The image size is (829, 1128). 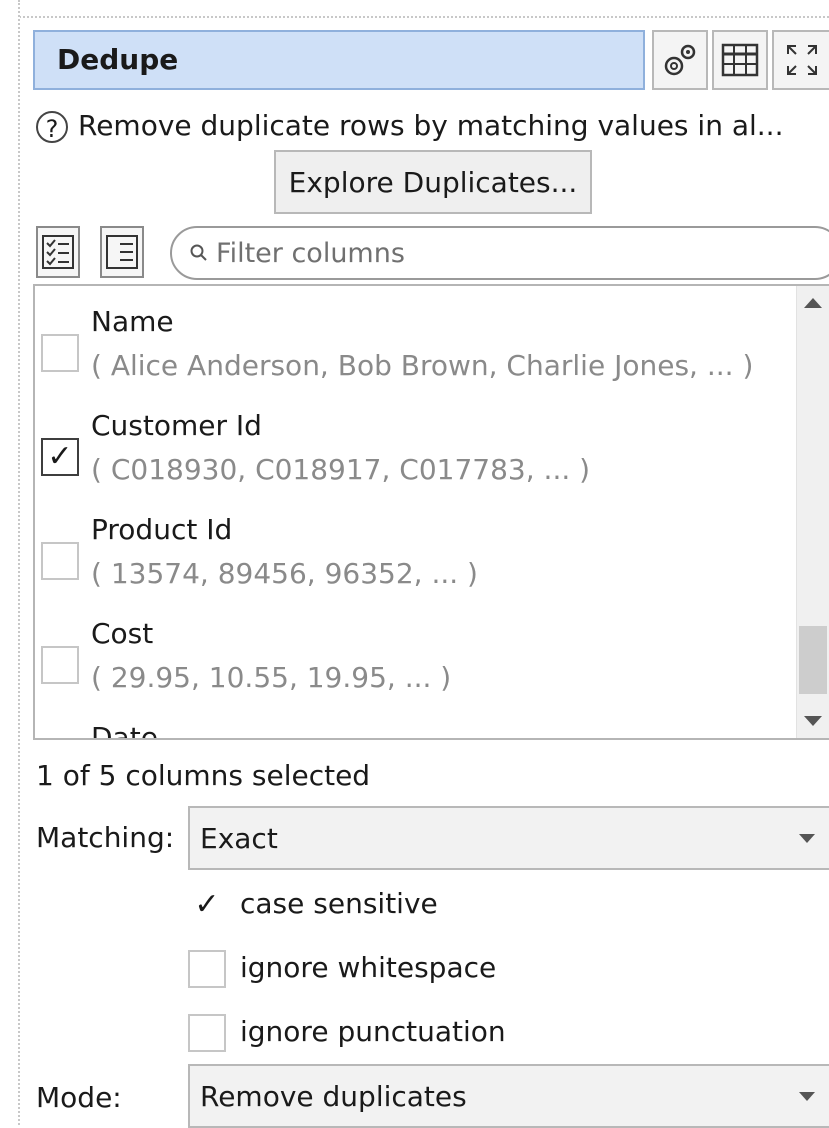 I want to click on search-icon, so click(x=198, y=252).